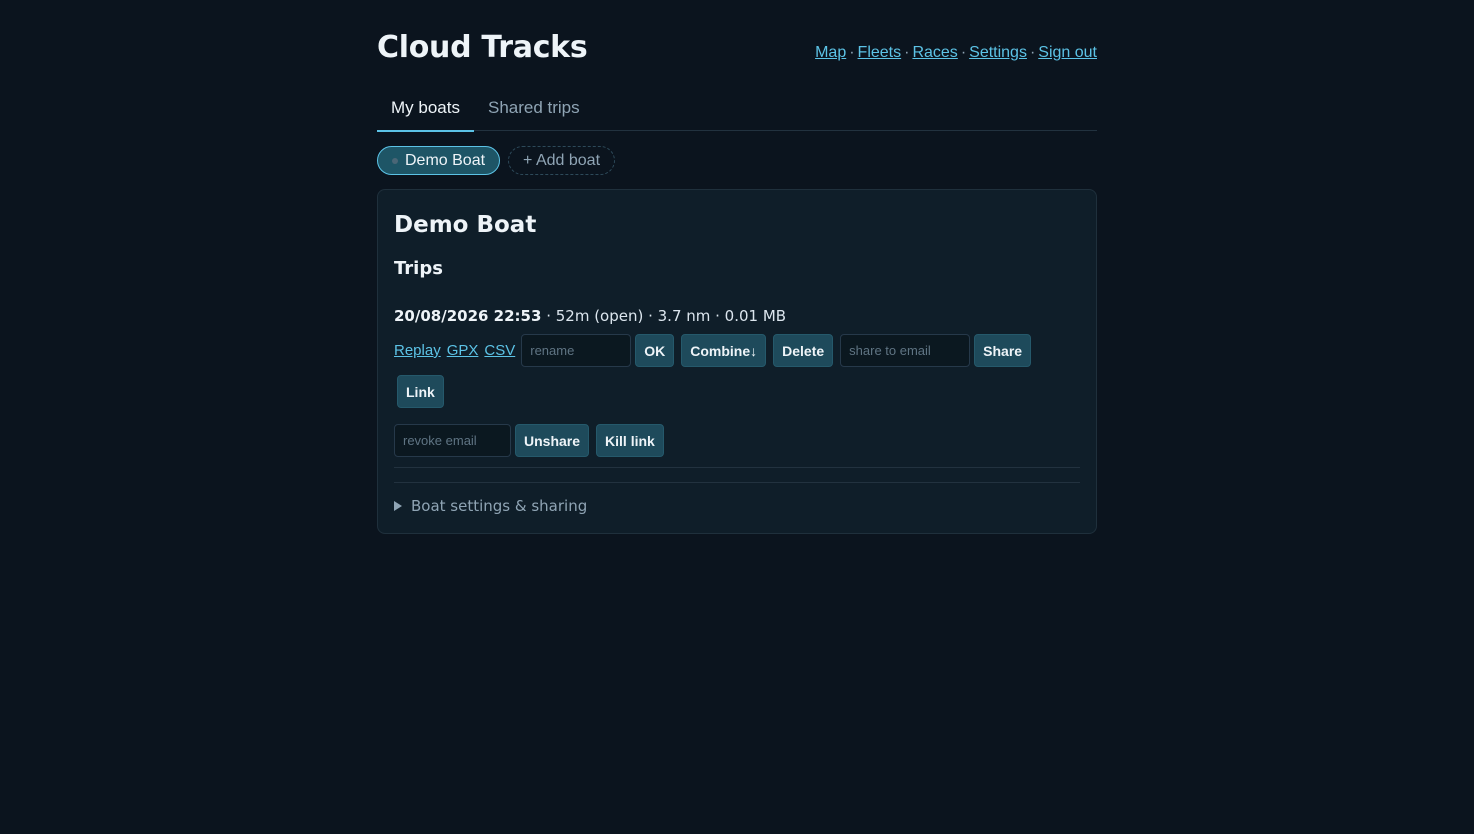  I want to click on link-button: Link, so click(420, 391).